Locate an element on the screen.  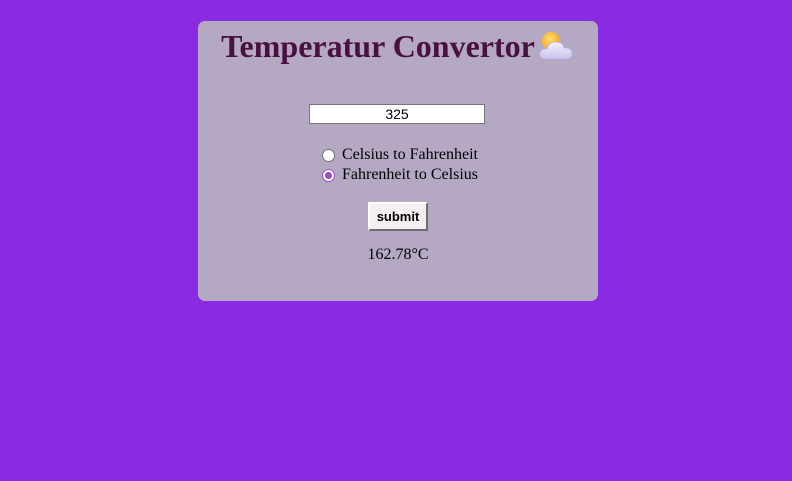
fahrenheit-to-celsius-radio is located at coordinates (328, 175).